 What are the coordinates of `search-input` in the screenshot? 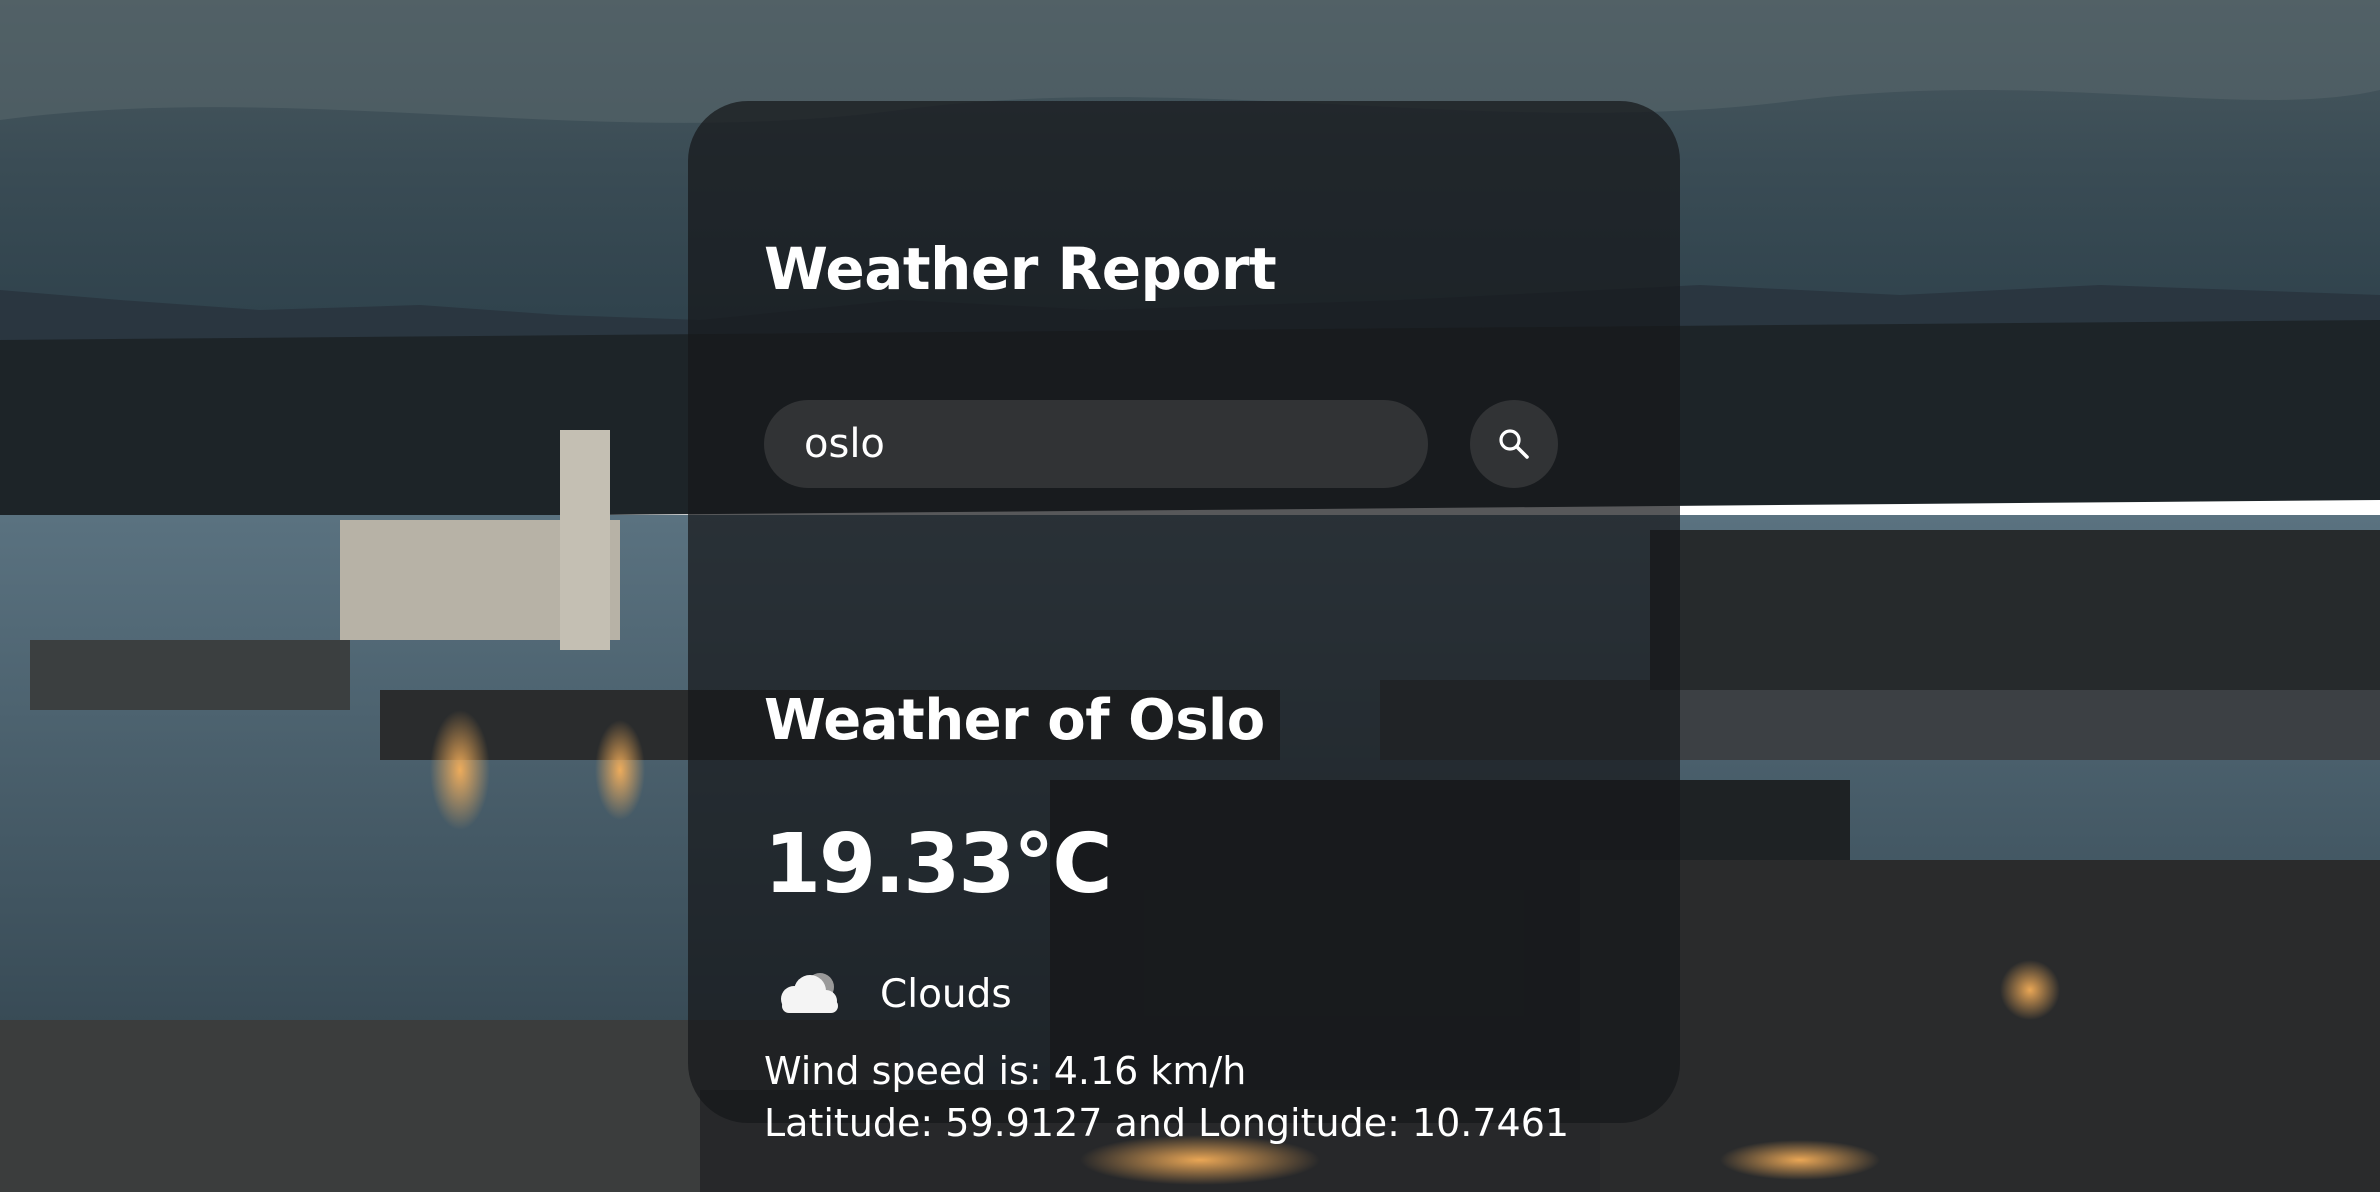 It's located at (1096, 444).